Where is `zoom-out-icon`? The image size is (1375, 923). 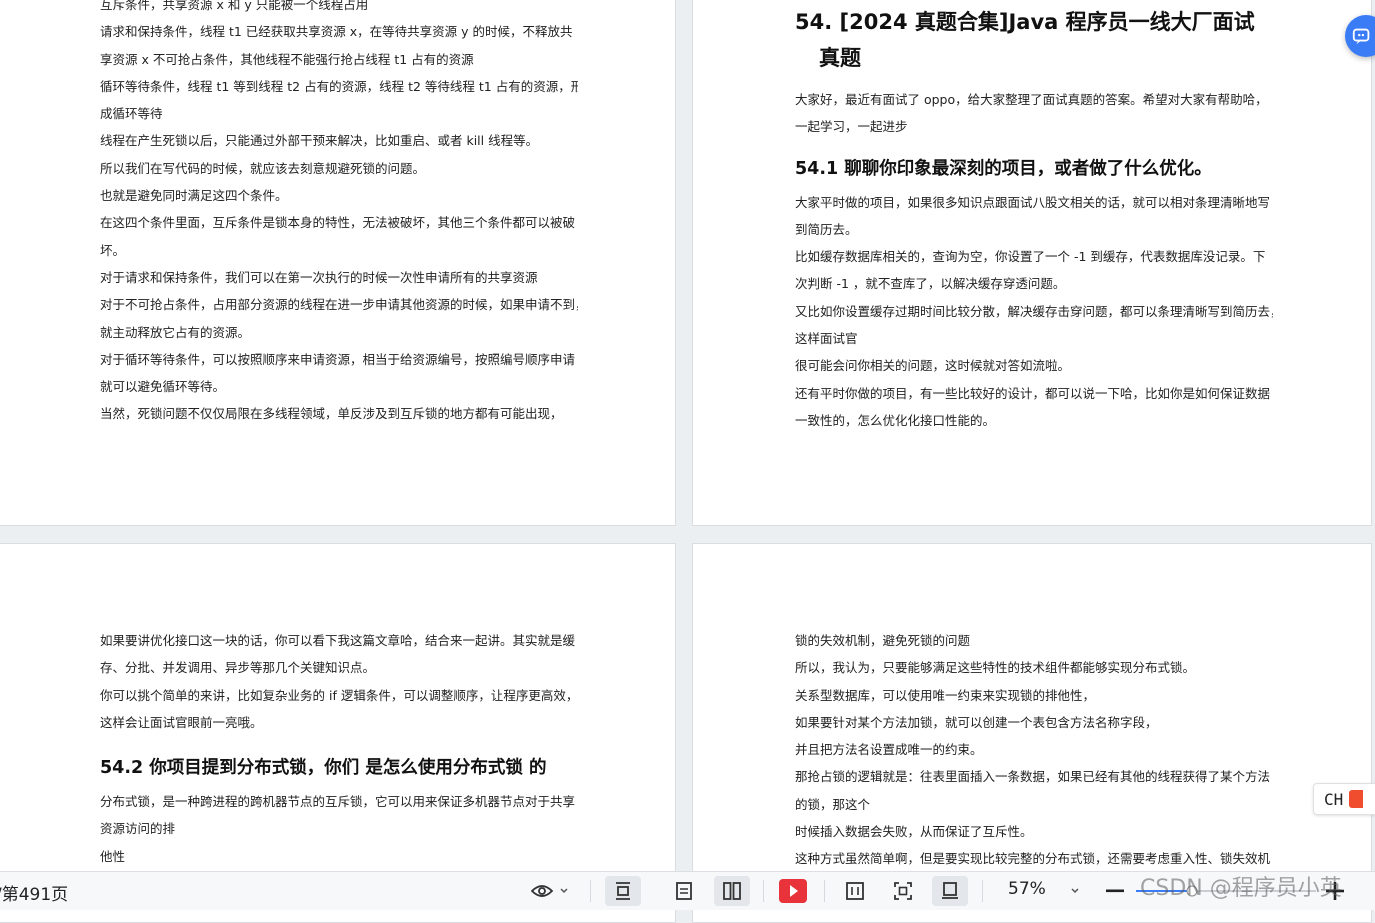
zoom-out-icon is located at coordinates (1115, 891).